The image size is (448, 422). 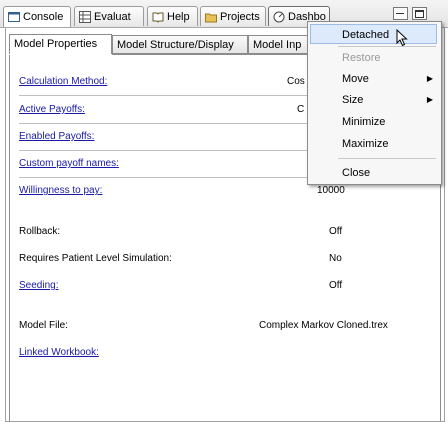 I want to click on help-book-icon, so click(x=158, y=17).